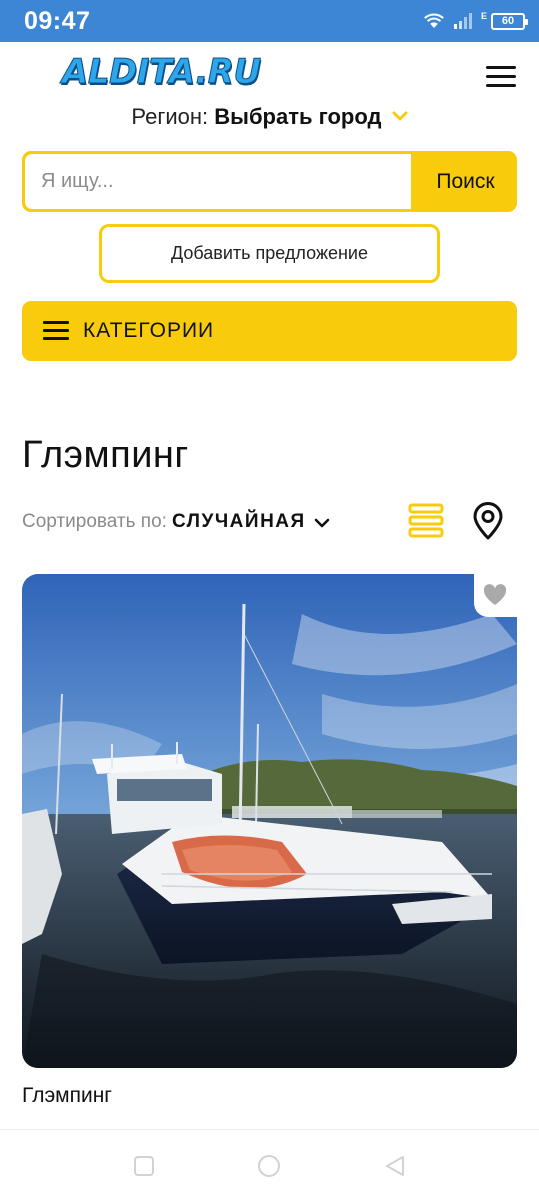 This screenshot has height=1200, width=539. I want to click on categories-label: КАТЕГОРИИ, so click(149, 330).